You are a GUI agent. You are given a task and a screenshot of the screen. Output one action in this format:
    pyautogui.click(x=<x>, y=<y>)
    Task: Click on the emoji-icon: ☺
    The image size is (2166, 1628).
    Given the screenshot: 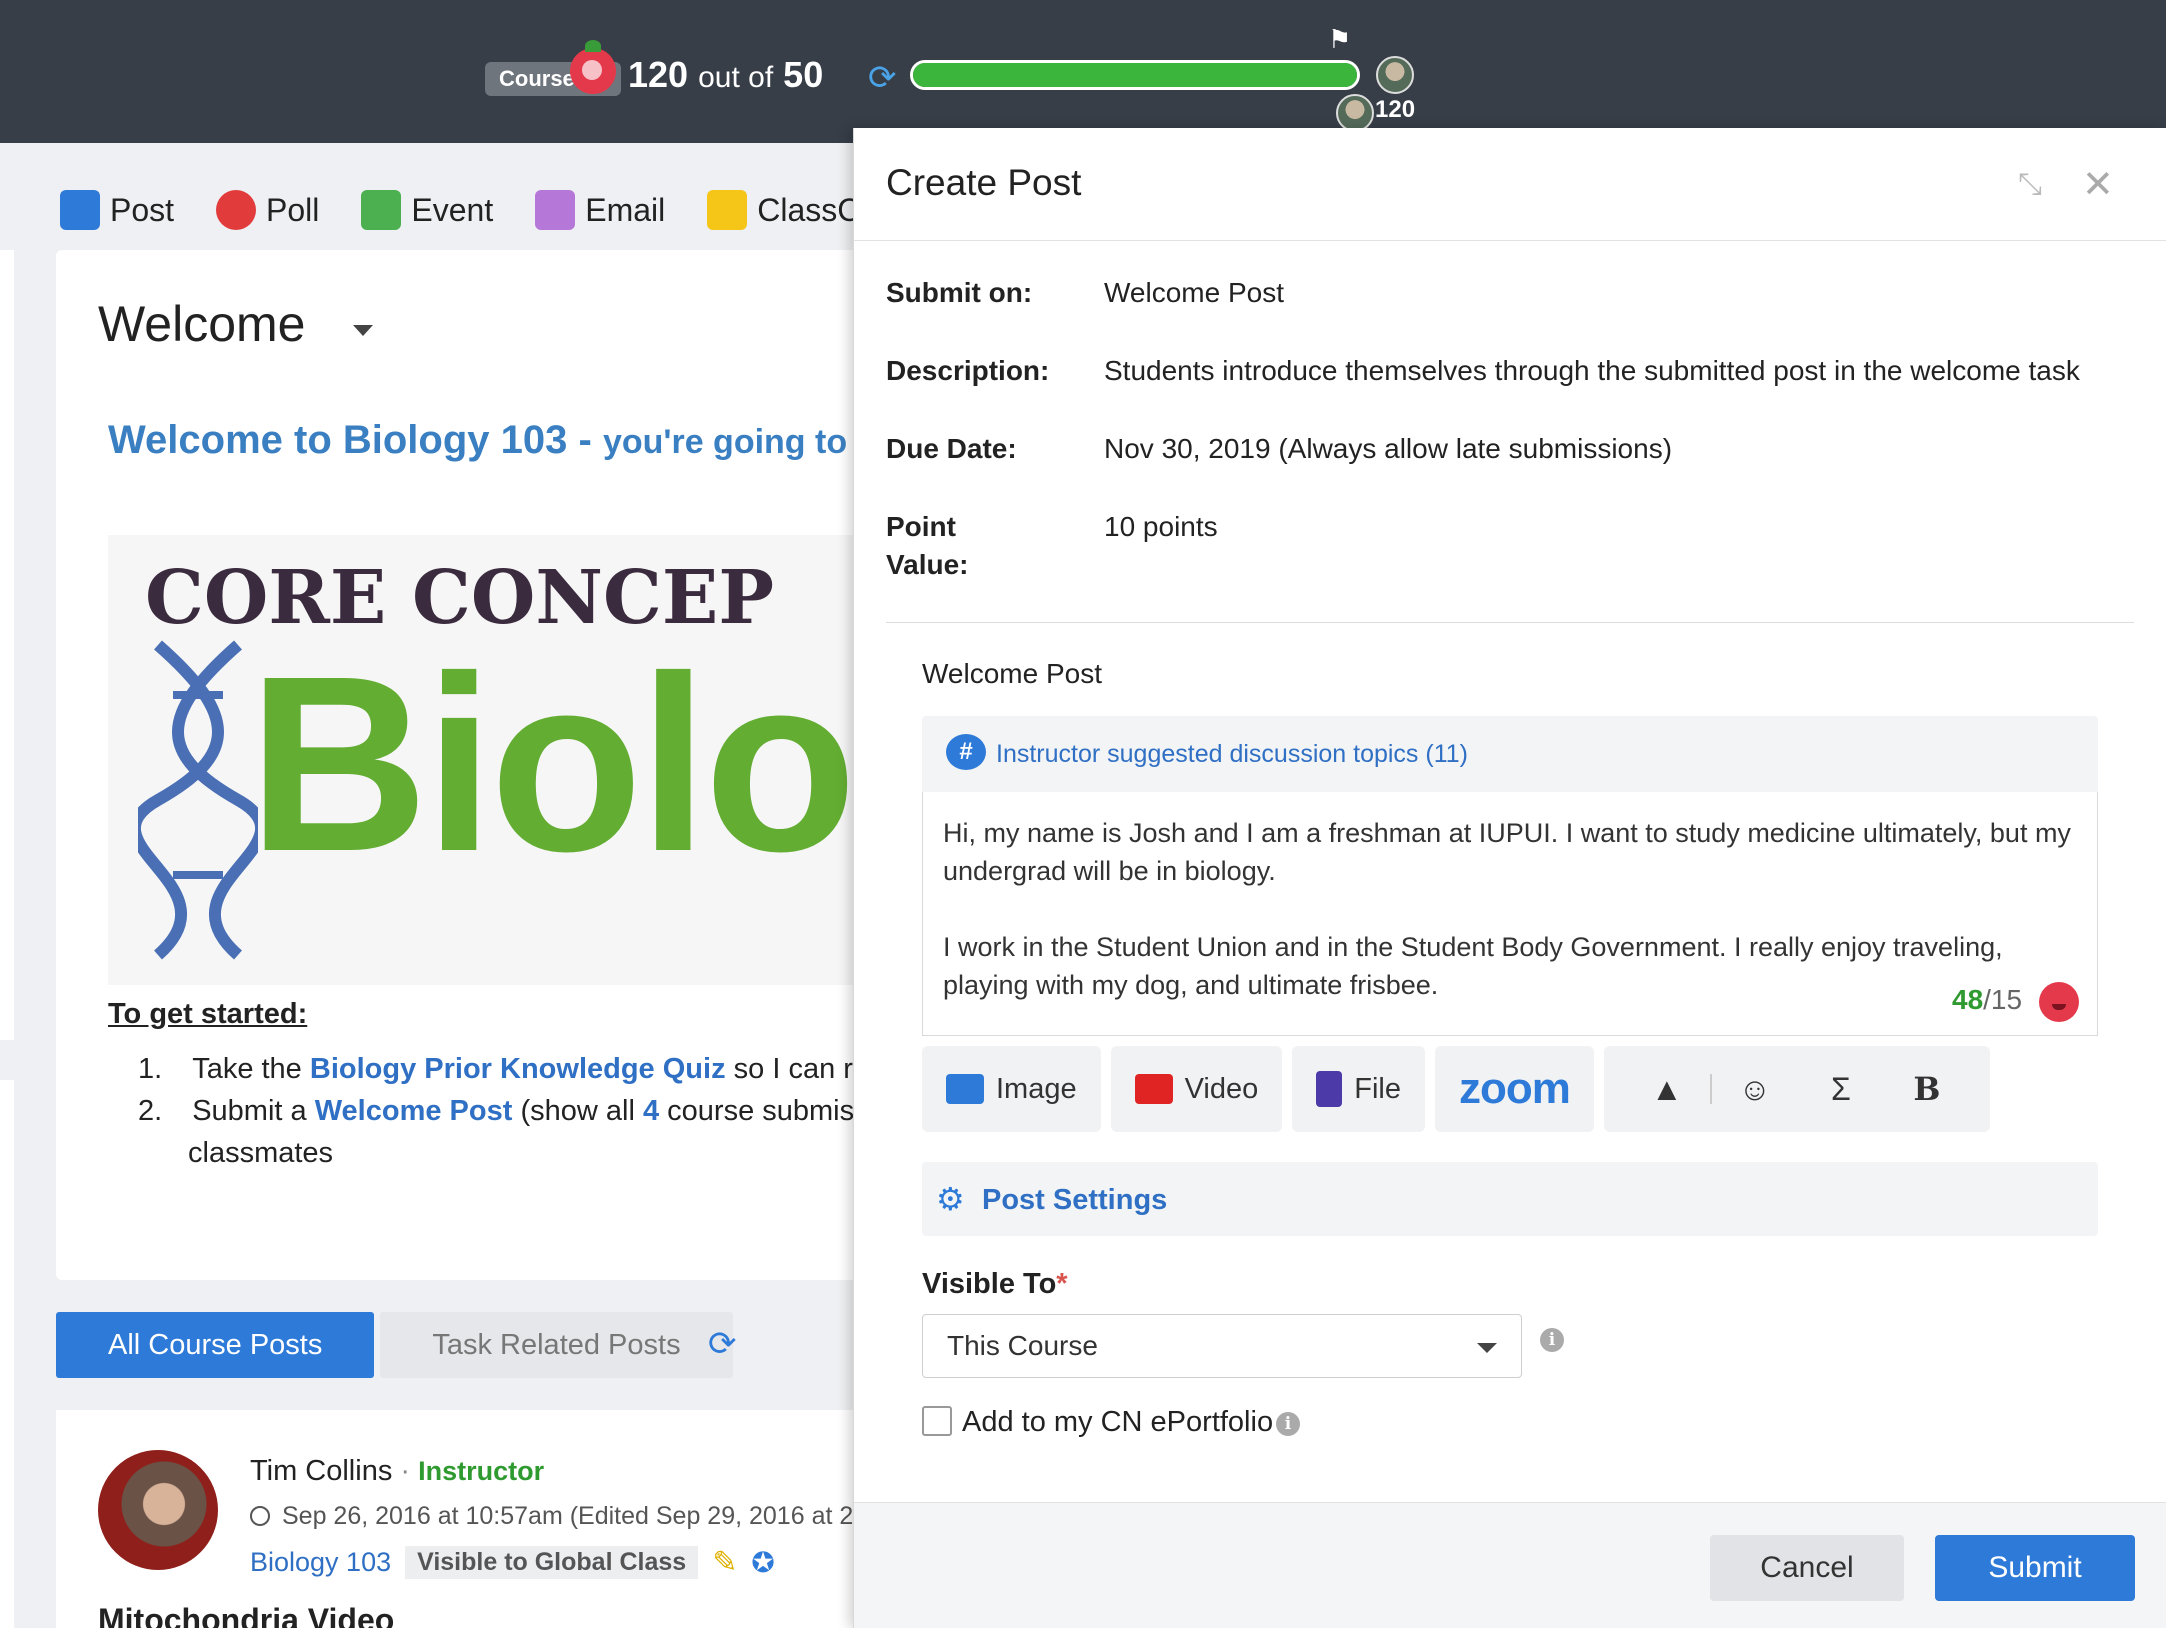 What is the action you would take?
    pyautogui.click(x=1755, y=1089)
    